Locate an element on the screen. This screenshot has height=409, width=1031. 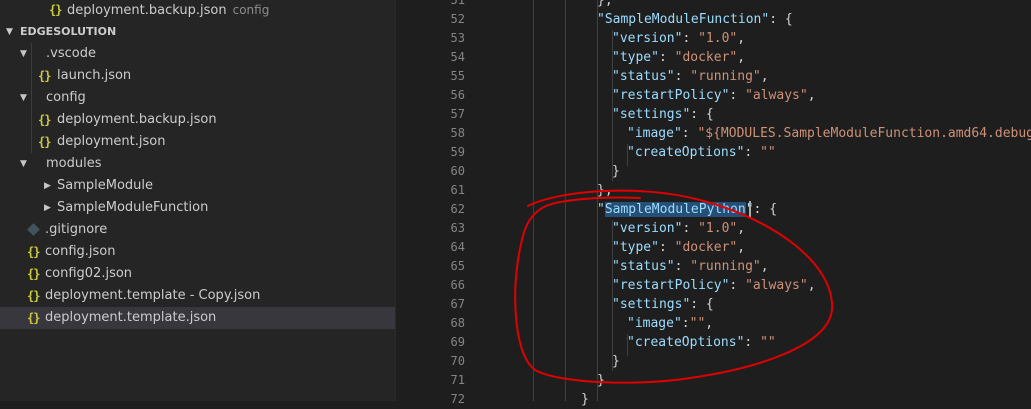
code-key: " is located at coordinates (601, 209).